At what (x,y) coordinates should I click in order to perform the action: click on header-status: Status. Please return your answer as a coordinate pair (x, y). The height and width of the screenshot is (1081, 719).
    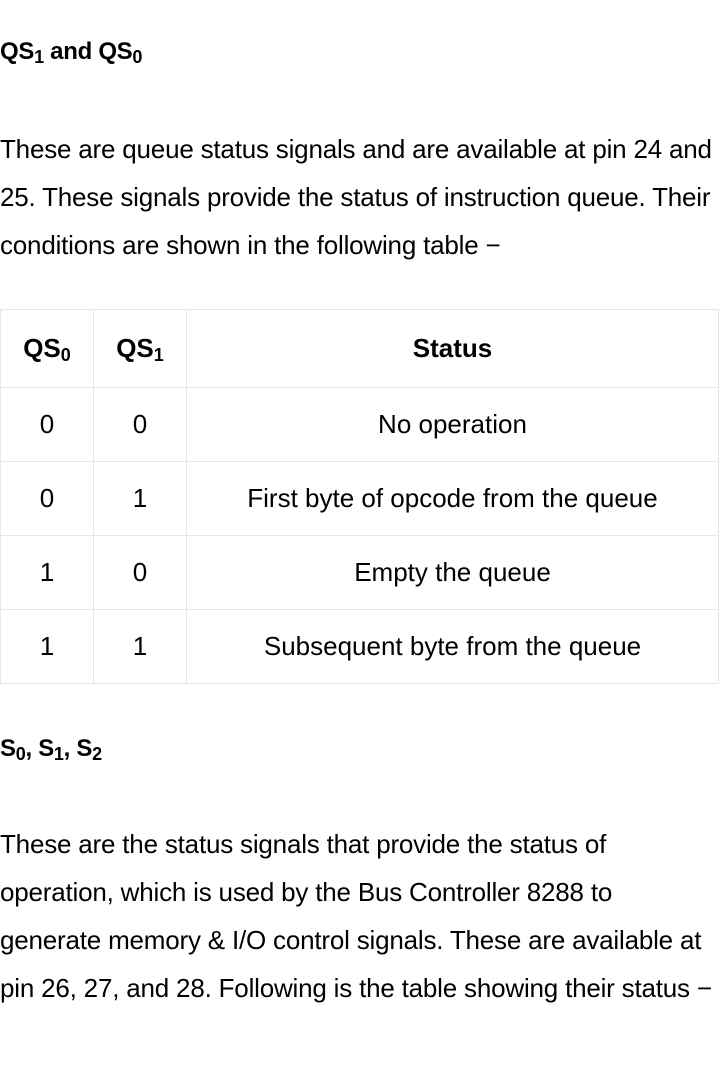
    Looking at the image, I should click on (452, 348).